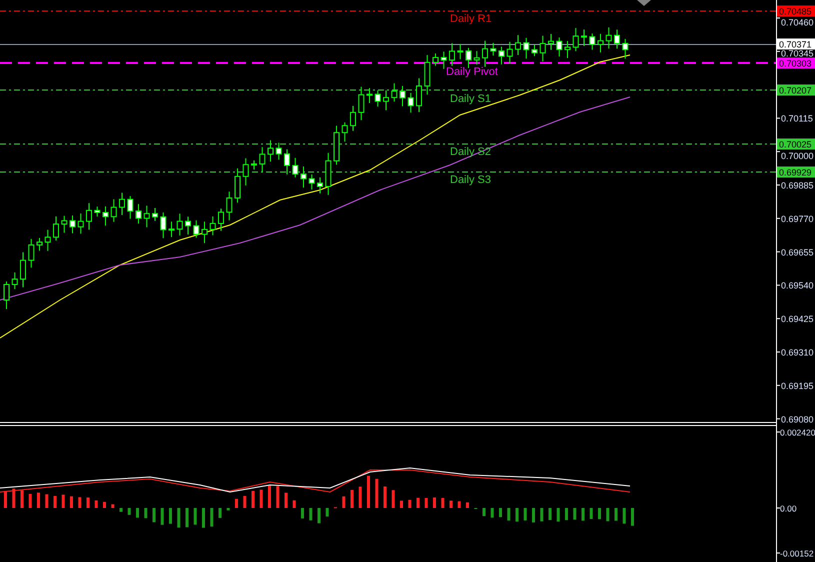 Image resolution: width=815 pixels, height=562 pixels. Describe the element at coordinates (471, 19) in the screenshot. I see `level-label: Daily R1` at that location.